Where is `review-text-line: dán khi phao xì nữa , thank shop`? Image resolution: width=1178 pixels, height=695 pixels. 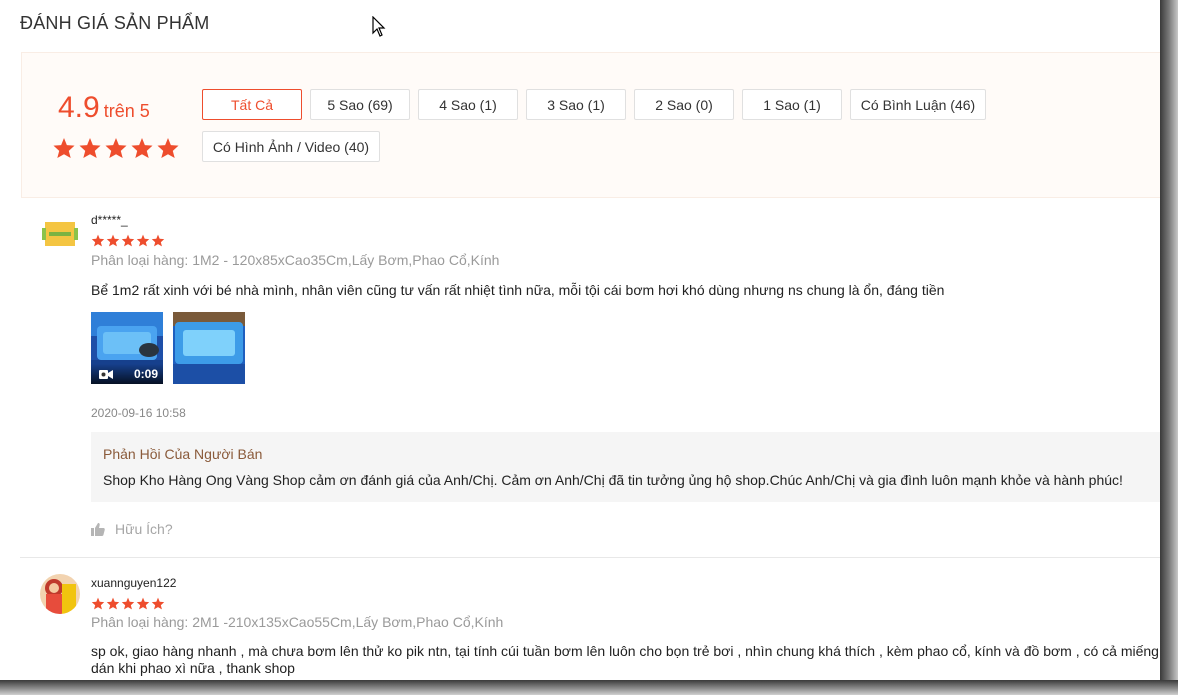 review-text-line: dán khi phao xì nữa , thank shop is located at coordinates (193, 668).